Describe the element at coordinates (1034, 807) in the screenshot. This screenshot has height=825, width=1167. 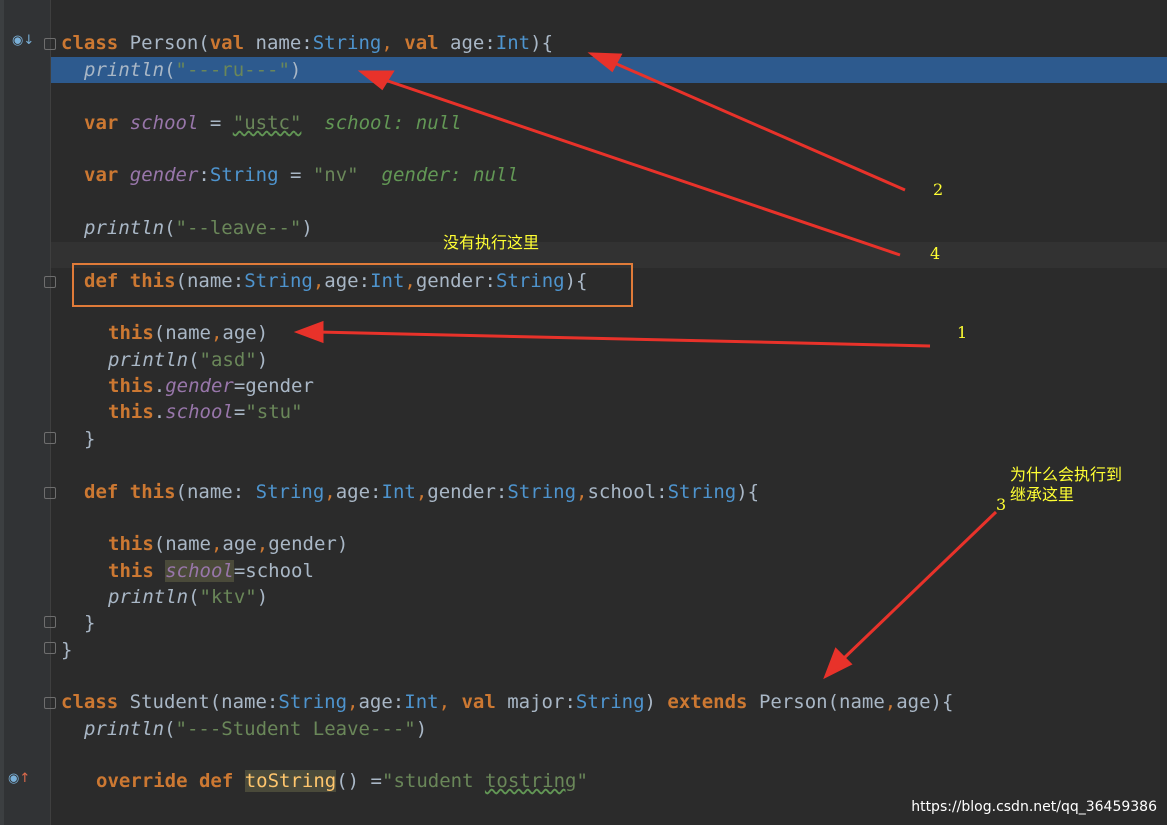
I see `watermark: https://blog.csdn.net/qq_36459386` at that location.